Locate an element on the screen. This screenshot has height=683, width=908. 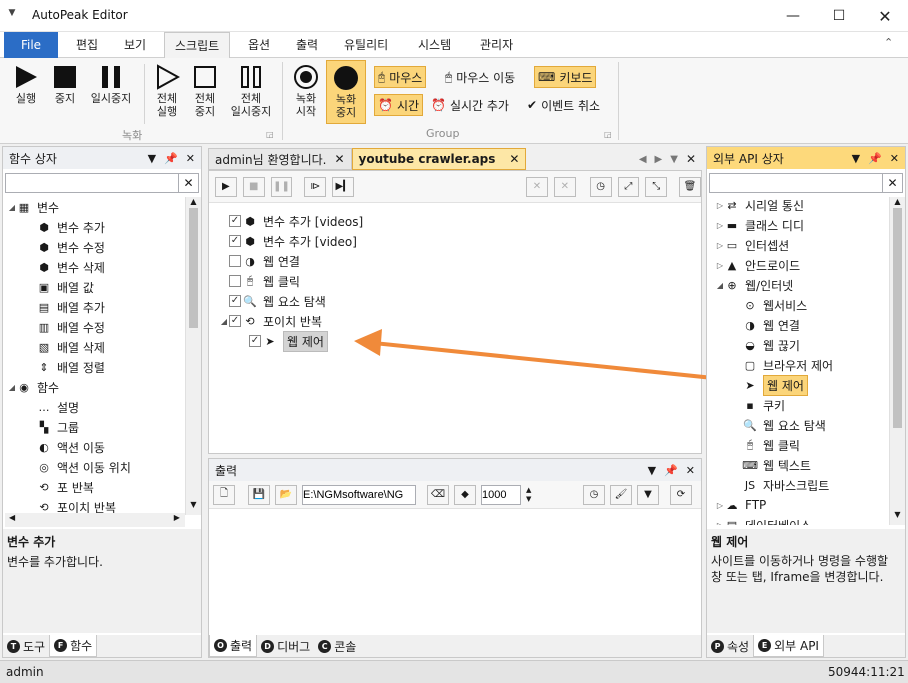
tab-properties: P 속성 is located at coordinates (730, 646).